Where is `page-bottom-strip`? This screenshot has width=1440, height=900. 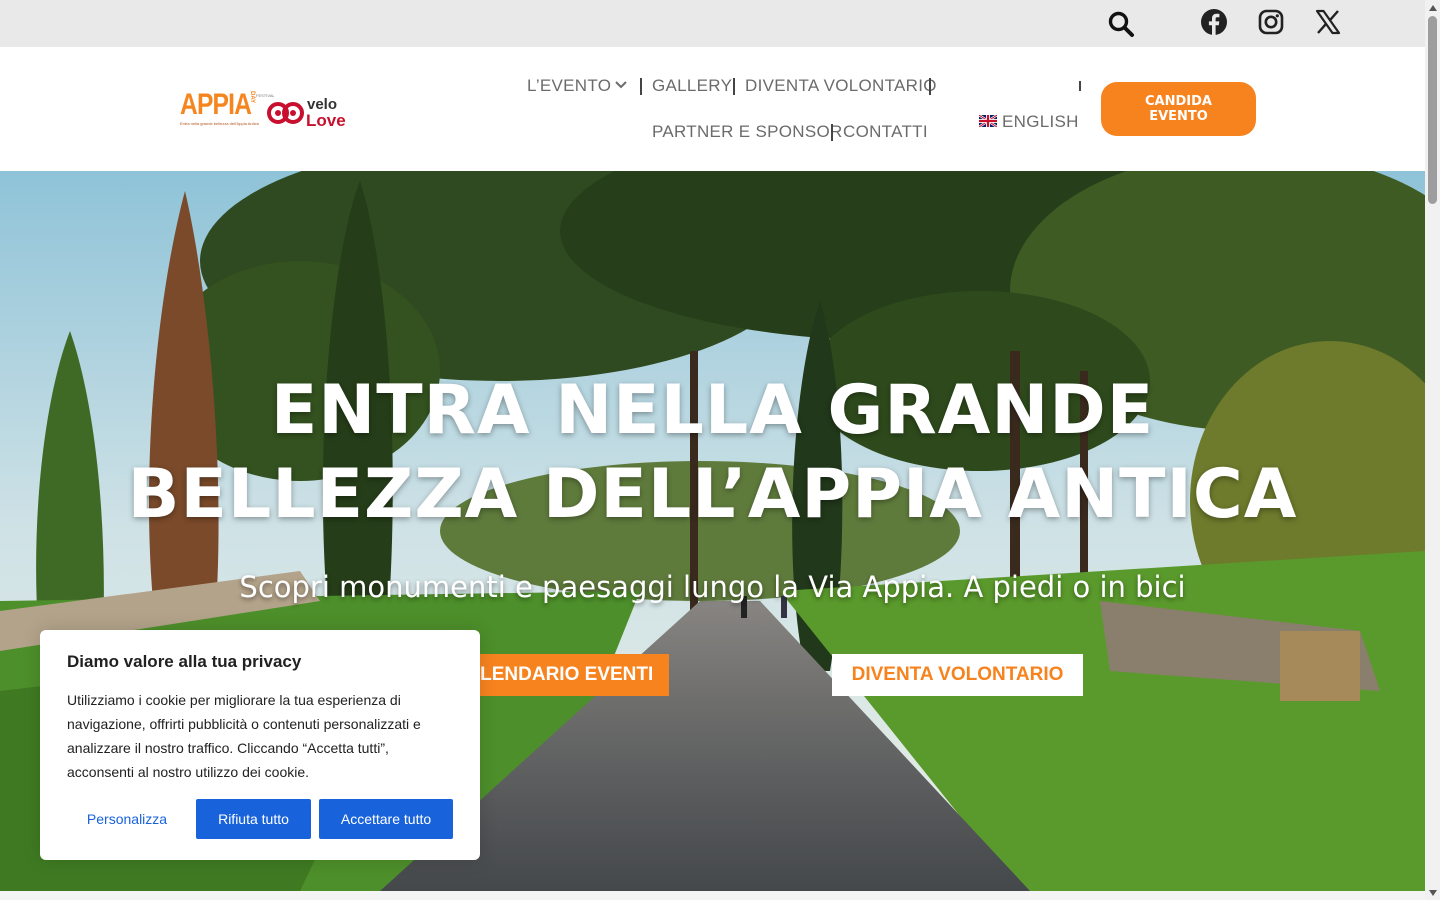 page-bottom-strip is located at coordinates (712, 895).